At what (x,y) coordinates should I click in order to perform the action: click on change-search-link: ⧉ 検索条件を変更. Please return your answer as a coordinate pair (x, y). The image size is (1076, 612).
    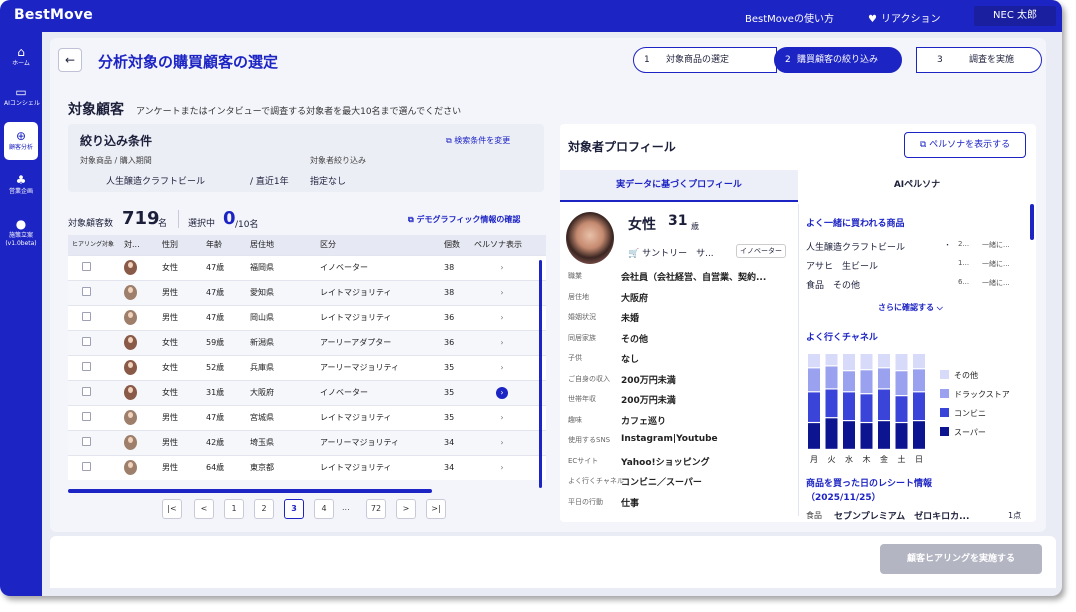
    Looking at the image, I should click on (478, 140).